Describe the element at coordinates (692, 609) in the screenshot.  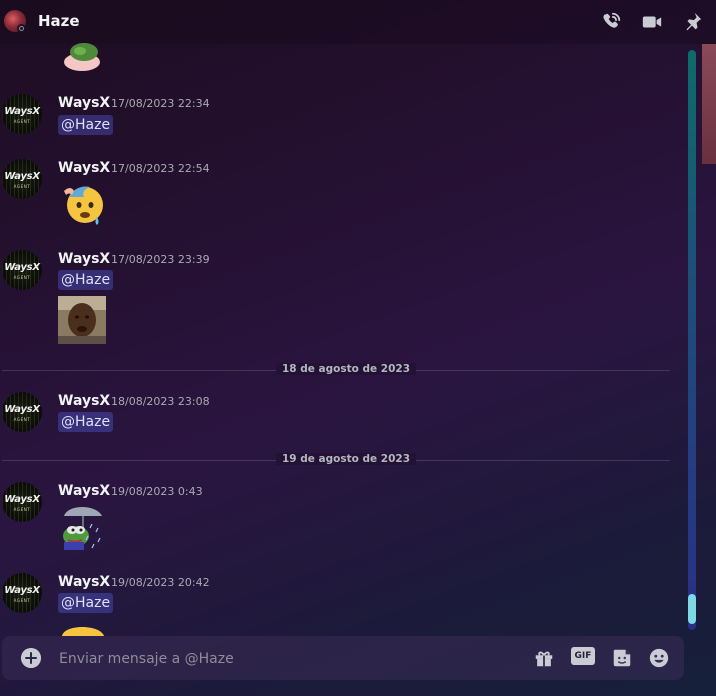
I see `scrollbar-thumb` at that location.